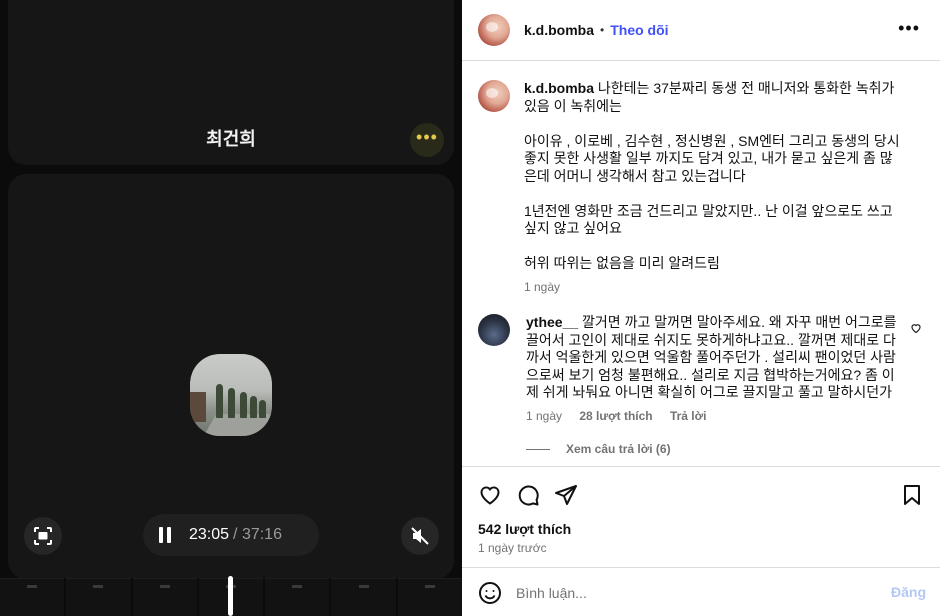  What do you see at coordinates (427, 137) in the screenshot?
I see `ellipsis-icon: •••` at bounding box center [427, 137].